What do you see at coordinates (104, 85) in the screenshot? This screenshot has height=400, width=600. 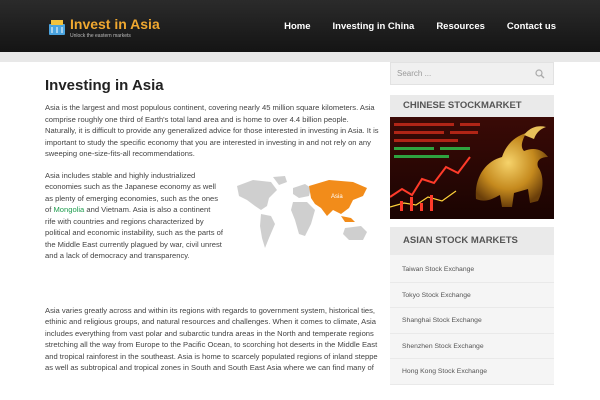 I see `page-title: Investing in Asia` at bounding box center [104, 85].